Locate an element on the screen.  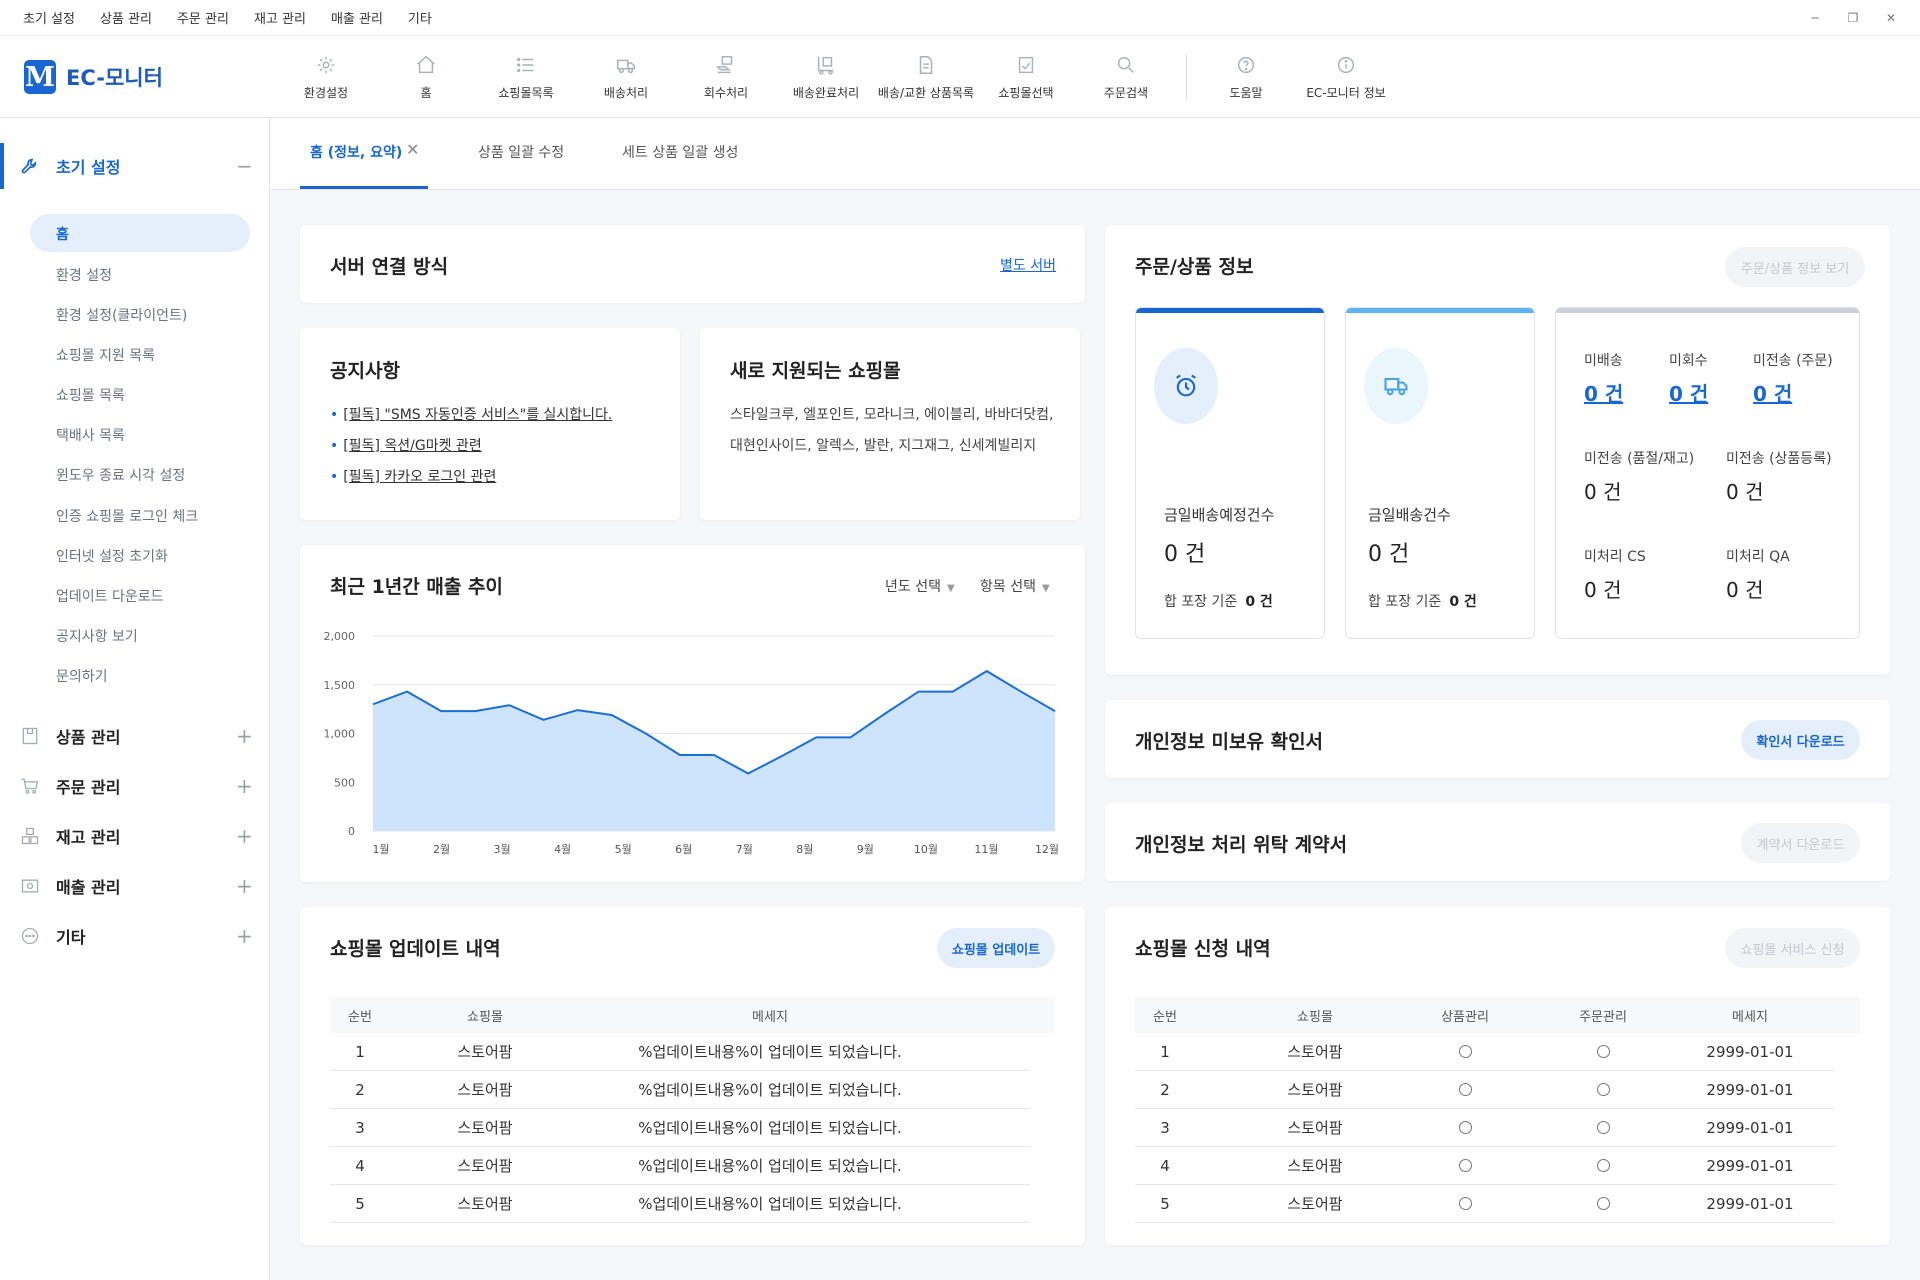
truck-icon is located at coordinates (626, 66).